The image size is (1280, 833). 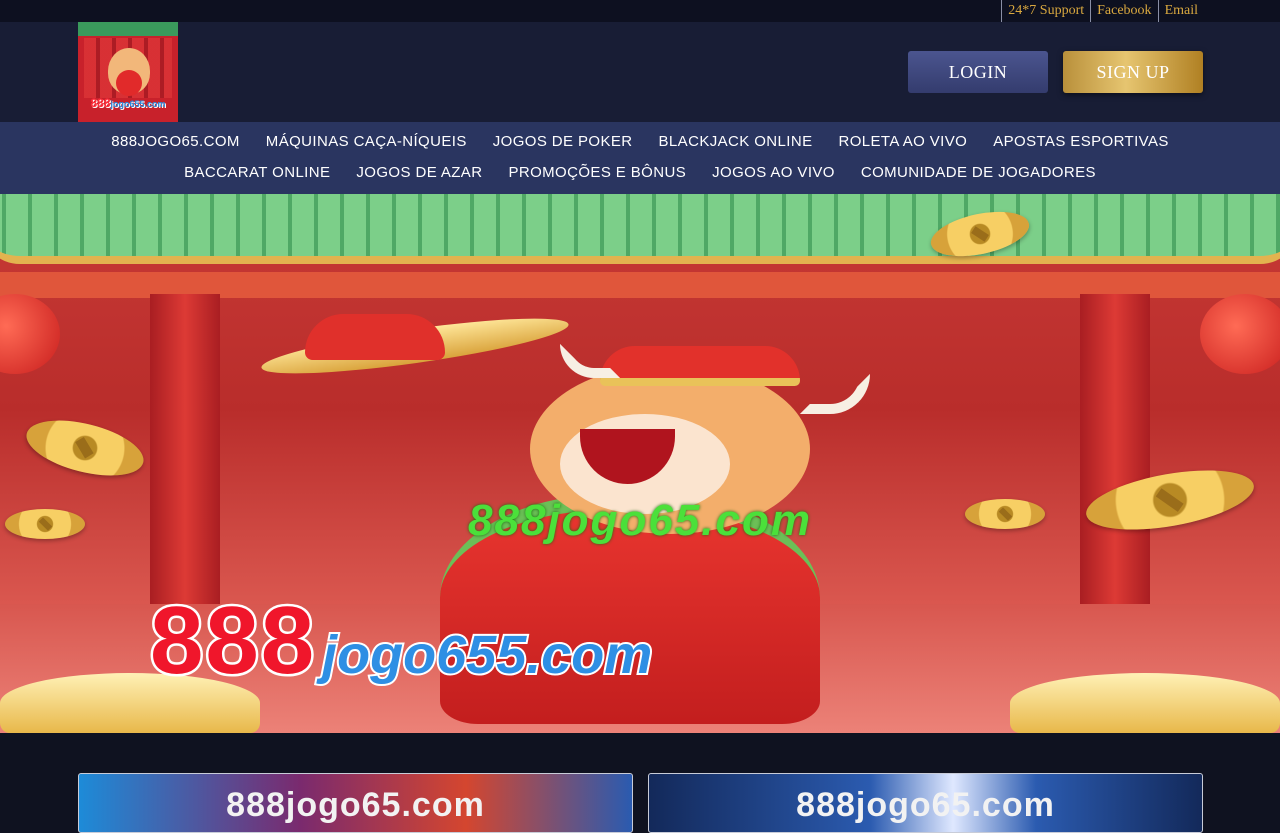 What do you see at coordinates (1045, 11) in the screenshot?
I see `support-link: 24*7 Support` at bounding box center [1045, 11].